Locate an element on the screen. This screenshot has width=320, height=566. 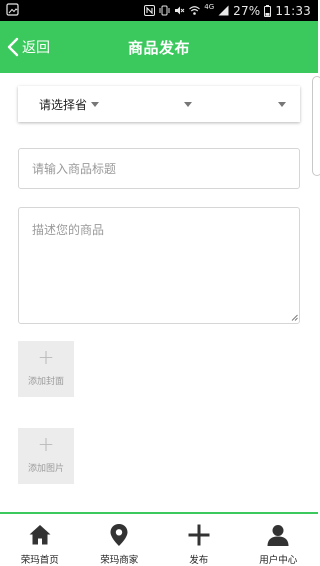
bottom-tab-bar: 荣玛首页 荣玛商家 发布 用户中心 is located at coordinates (159, 539).